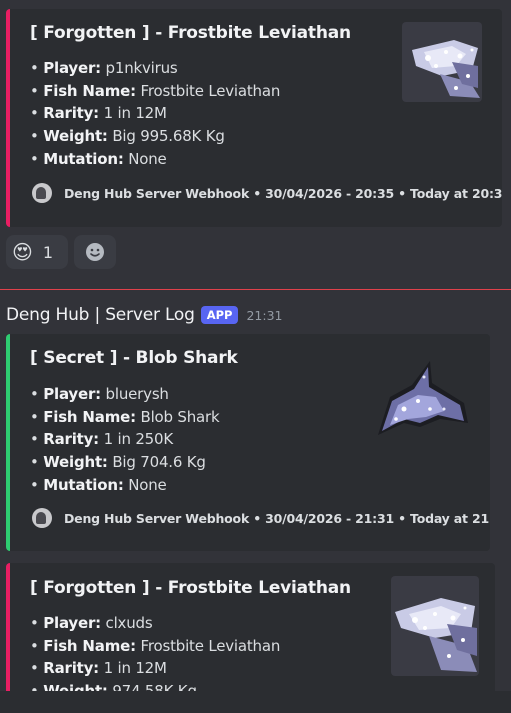  I want to click on embed-field-player: • Player: bluerysh, so click(99, 394).